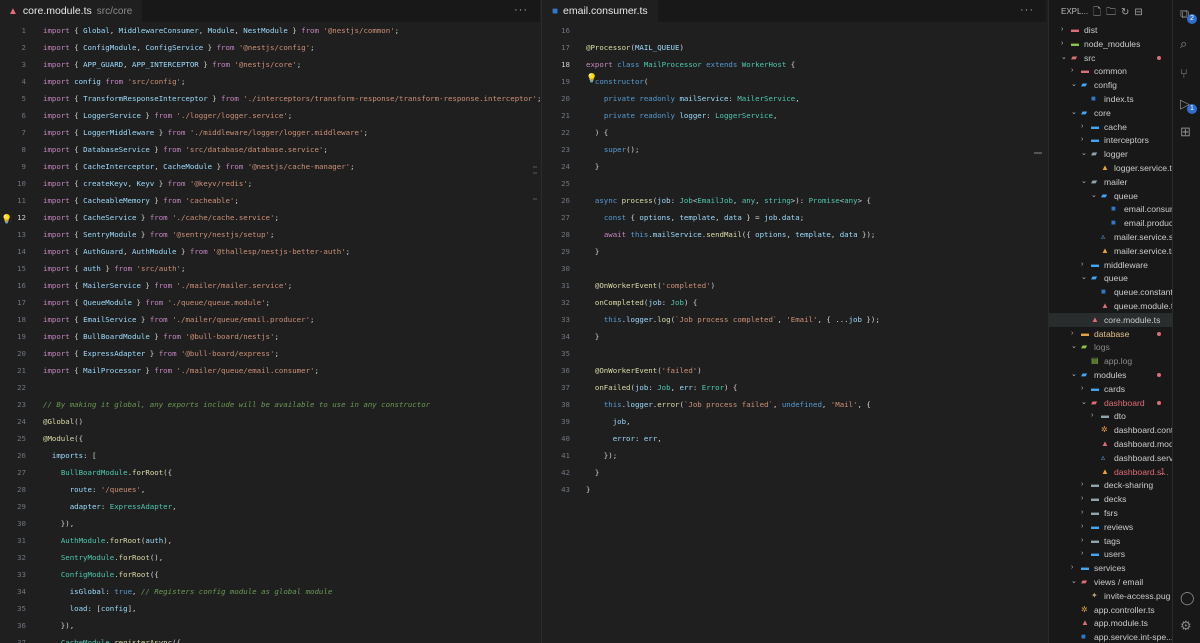 The image size is (1200, 643). I want to click on tree-folder: ⌄ ▰ logs, so click(1111, 347).